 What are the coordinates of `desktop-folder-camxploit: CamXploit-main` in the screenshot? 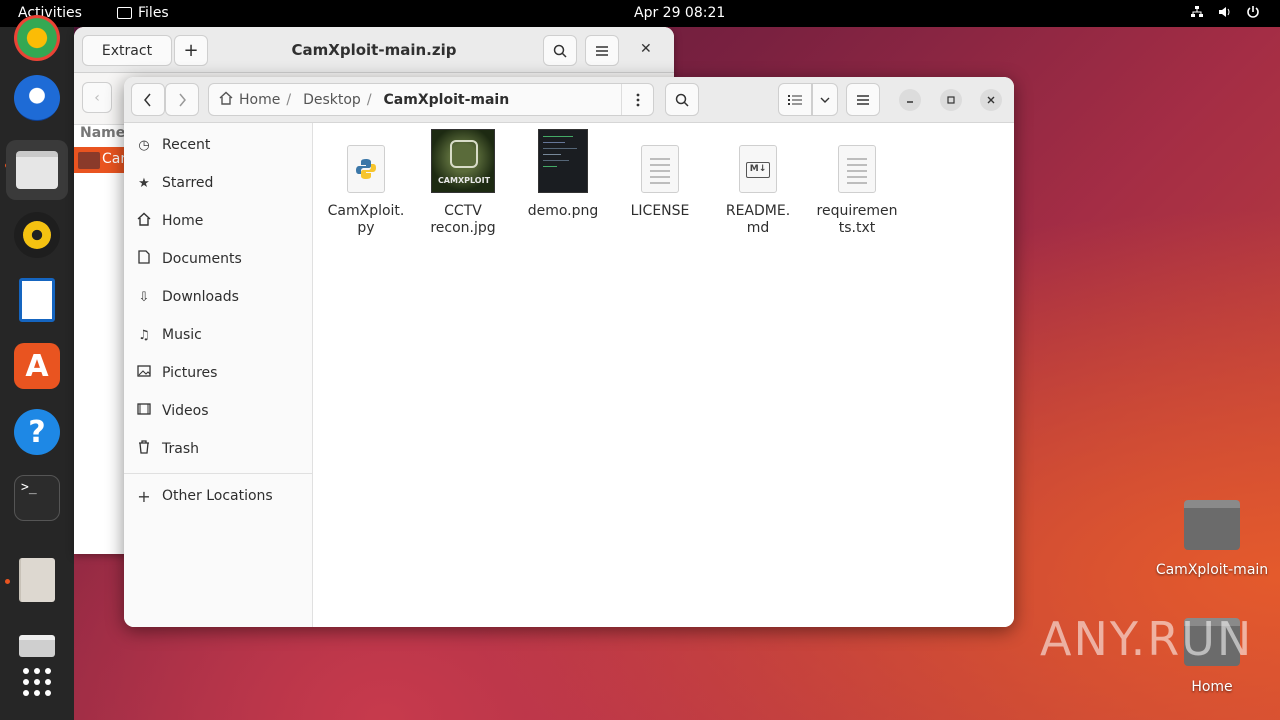 It's located at (1212, 539).